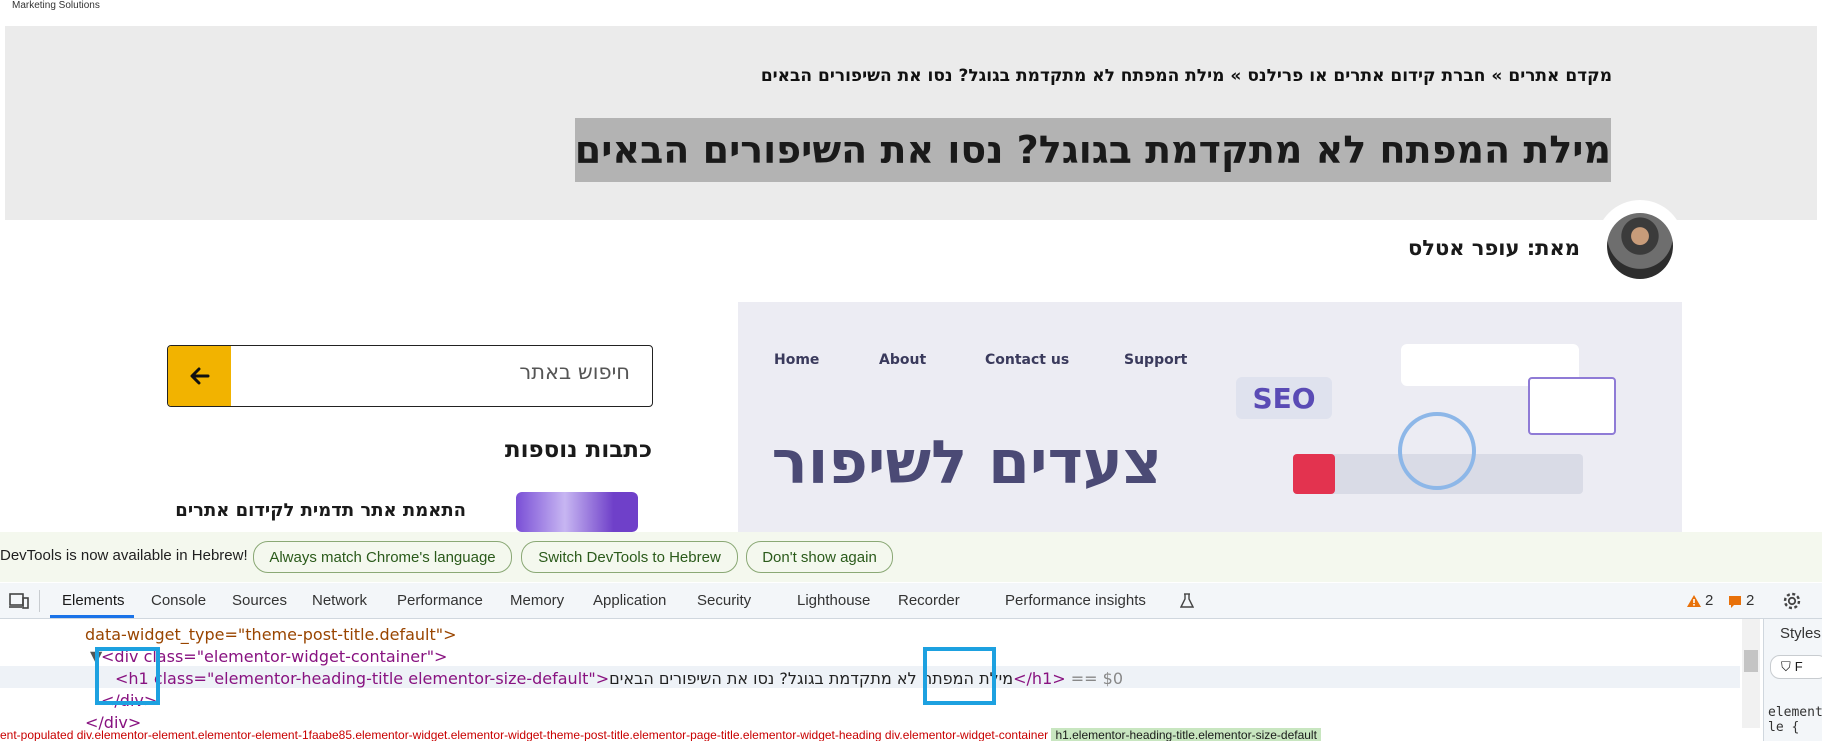  What do you see at coordinates (1075, 600) in the screenshot?
I see `tab-performance-insights: Performance insights` at bounding box center [1075, 600].